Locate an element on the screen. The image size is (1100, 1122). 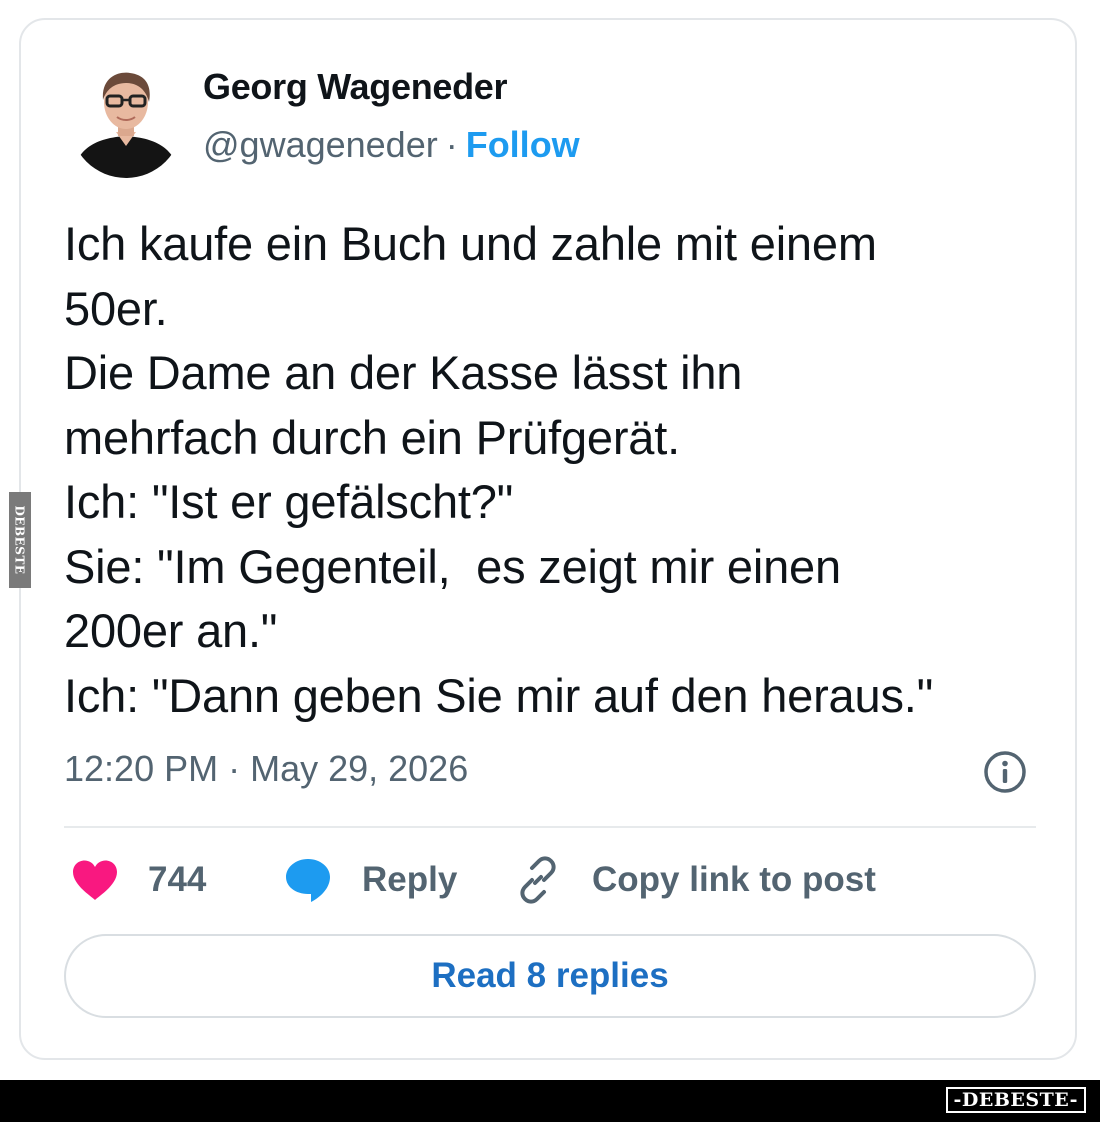
author-avatar is located at coordinates (126, 122).